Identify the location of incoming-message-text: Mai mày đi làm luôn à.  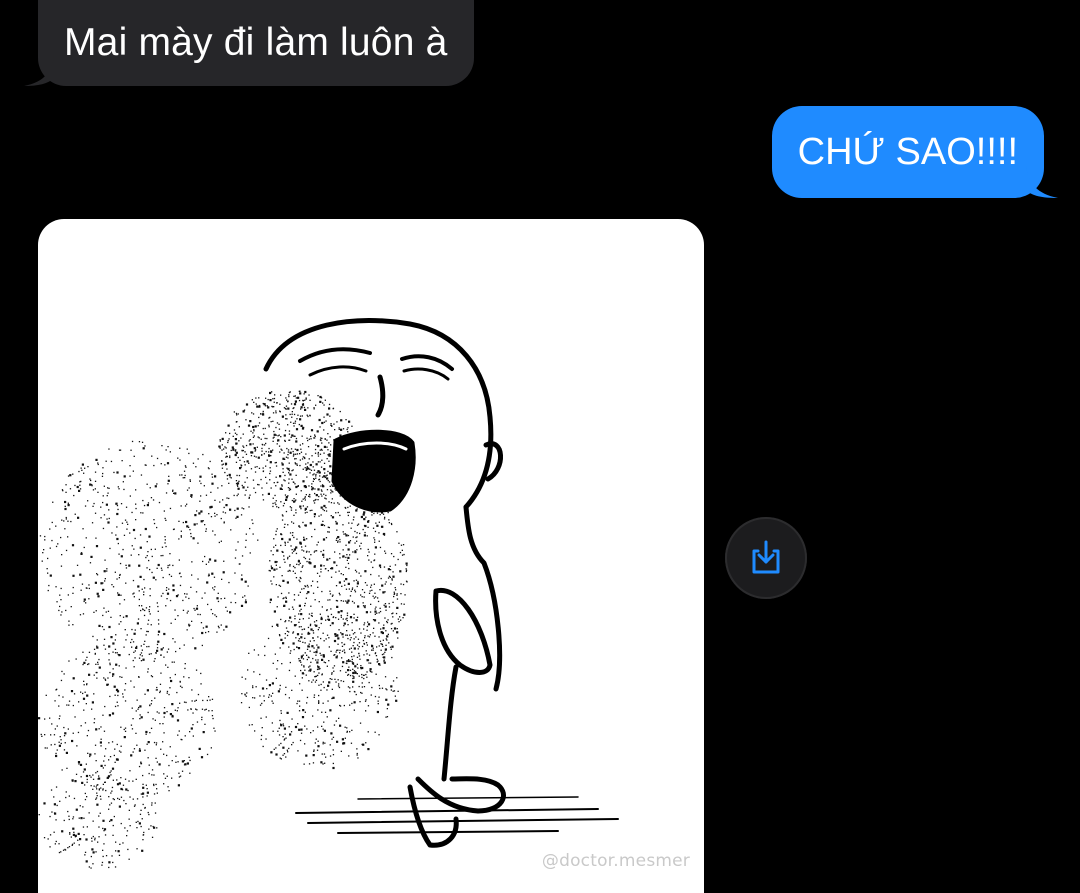
(256, 42).